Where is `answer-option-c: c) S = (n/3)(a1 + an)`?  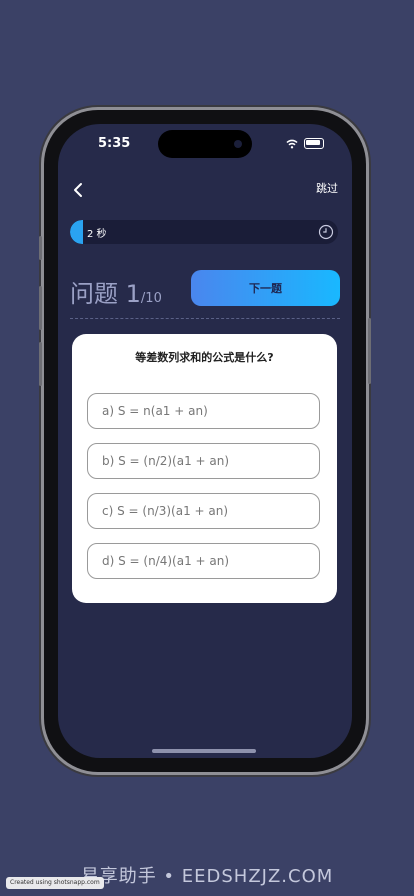 answer-option-c: c) S = (n/3)(a1 + an) is located at coordinates (203, 511).